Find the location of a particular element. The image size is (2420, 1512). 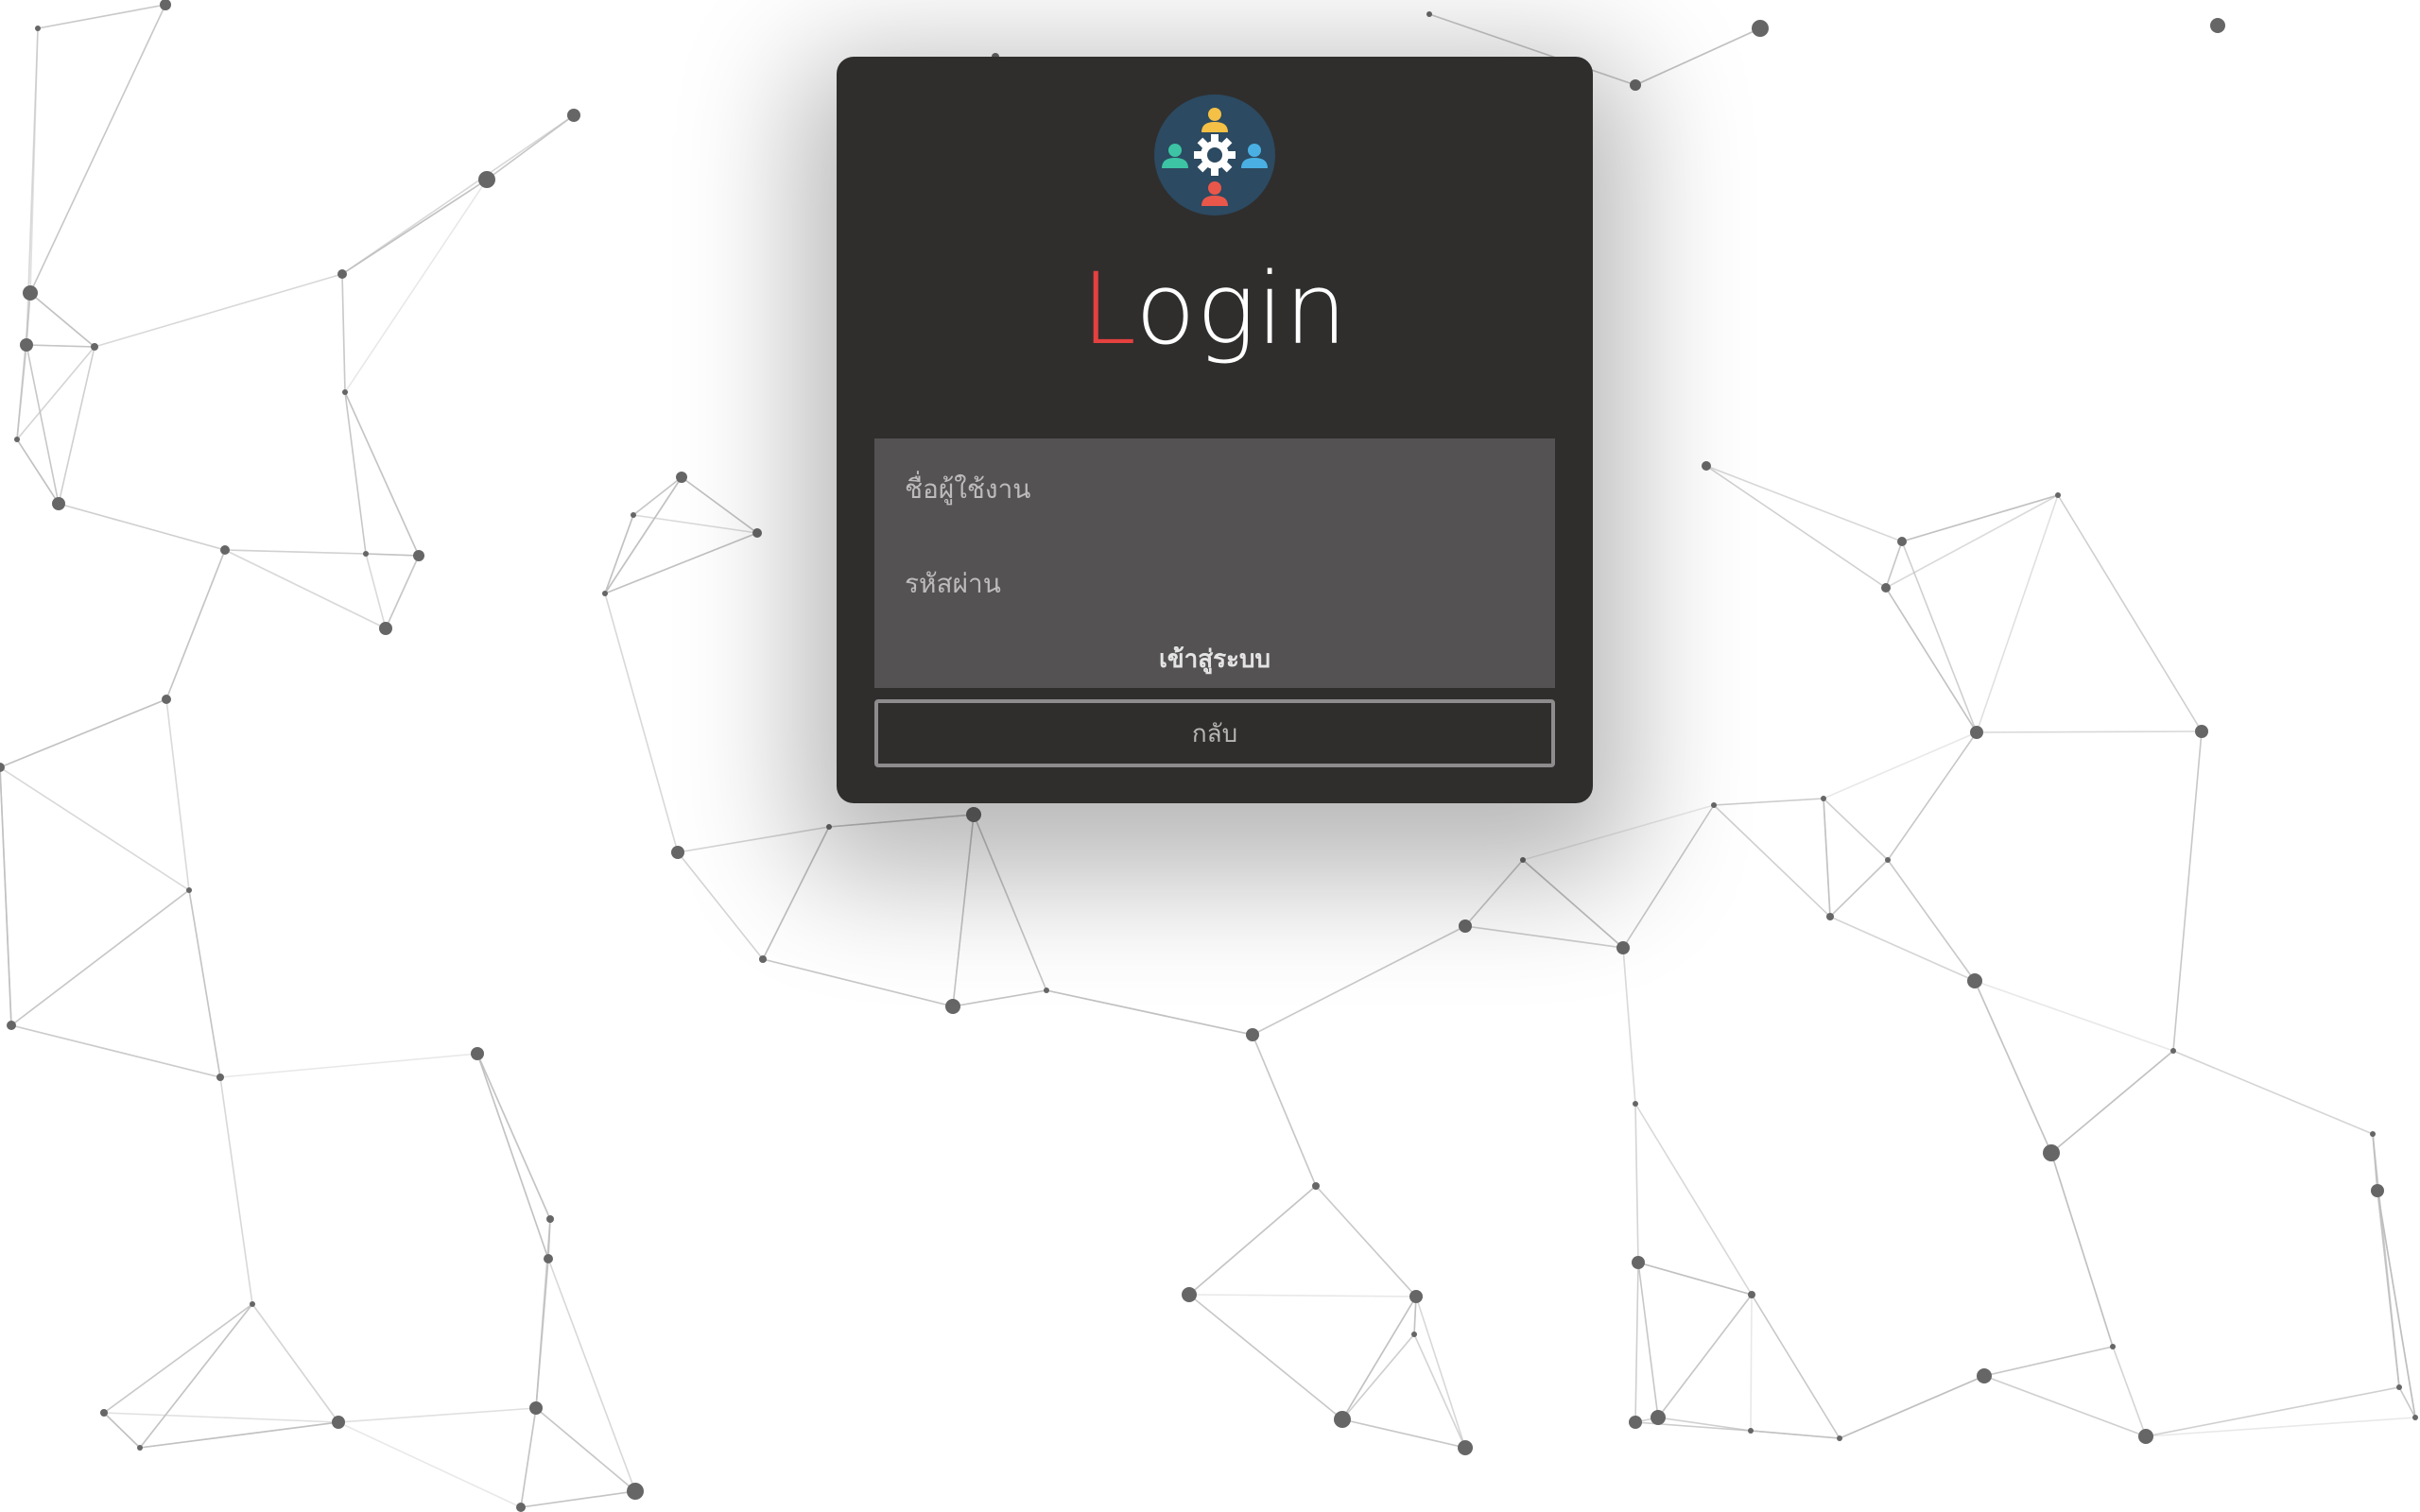

title-first-letter: L is located at coordinates (1108, 309).